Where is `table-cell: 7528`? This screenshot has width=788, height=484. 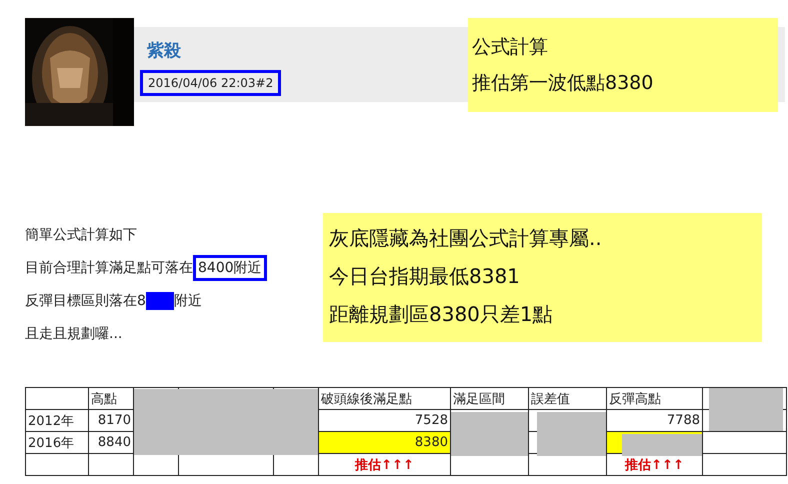 table-cell: 7528 is located at coordinates (431, 420).